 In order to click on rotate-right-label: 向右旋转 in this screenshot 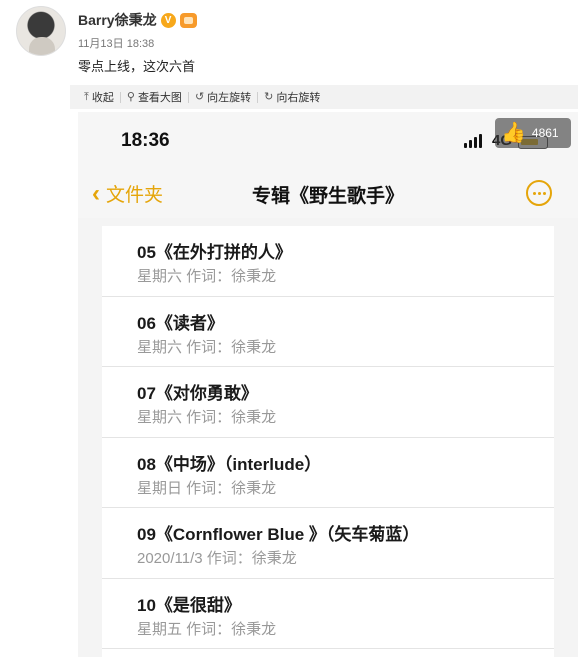, I will do `click(298, 98)`.